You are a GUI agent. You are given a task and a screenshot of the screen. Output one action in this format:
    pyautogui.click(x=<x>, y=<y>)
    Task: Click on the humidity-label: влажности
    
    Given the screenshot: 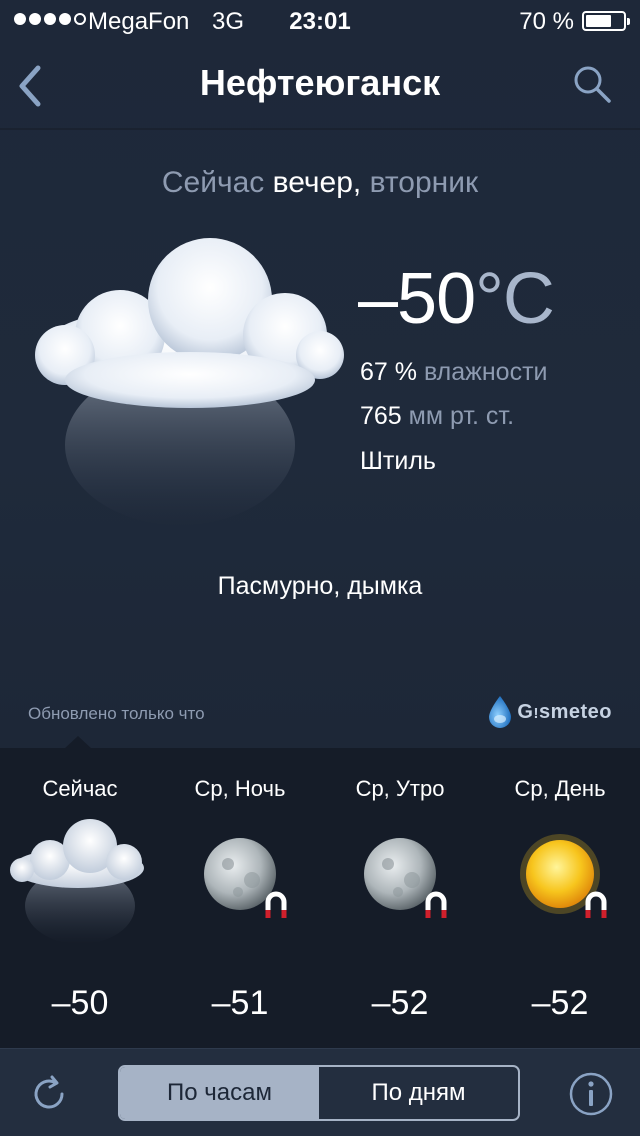 What is the action you would take?
    pyautogui.click(x=485, y=372)
    